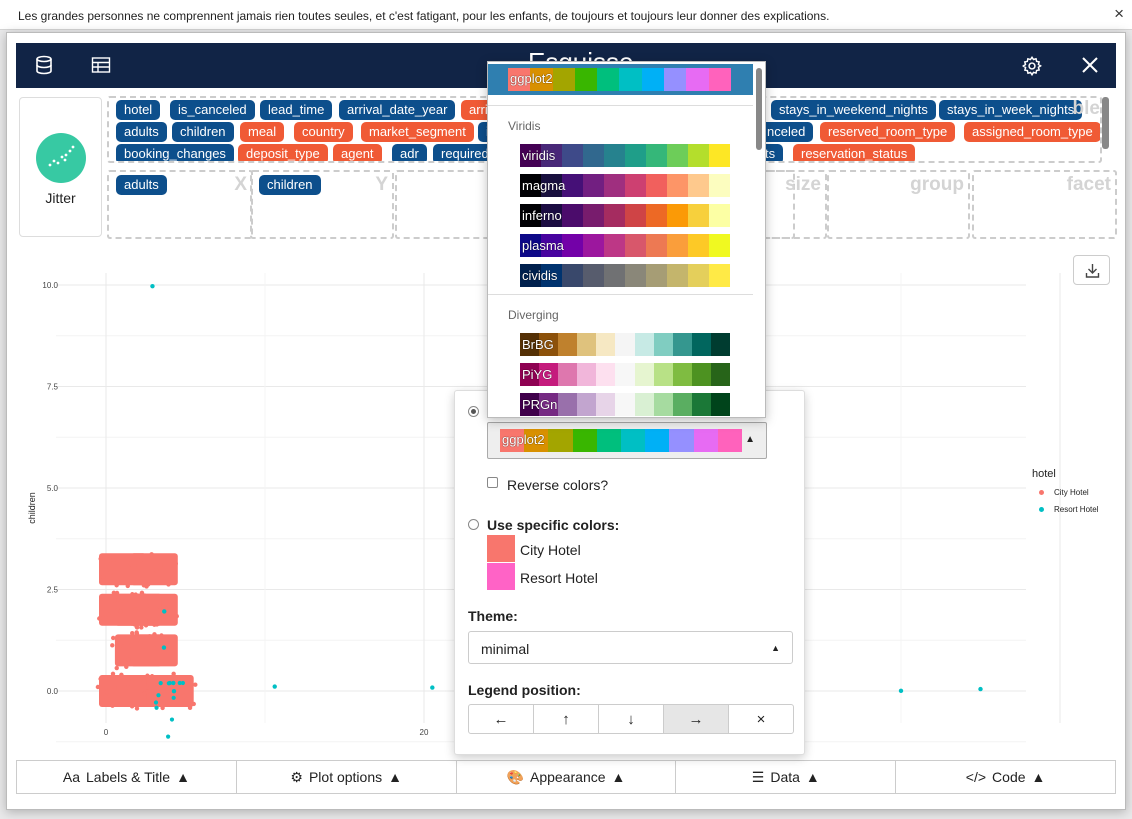 Image resolution: width=1132 pixels, height=819 pixels. What do you see at coordinates (631, 719) in the screenshot?
I see `legend-bottom-button: ↓` at bounding box center [631, 719].